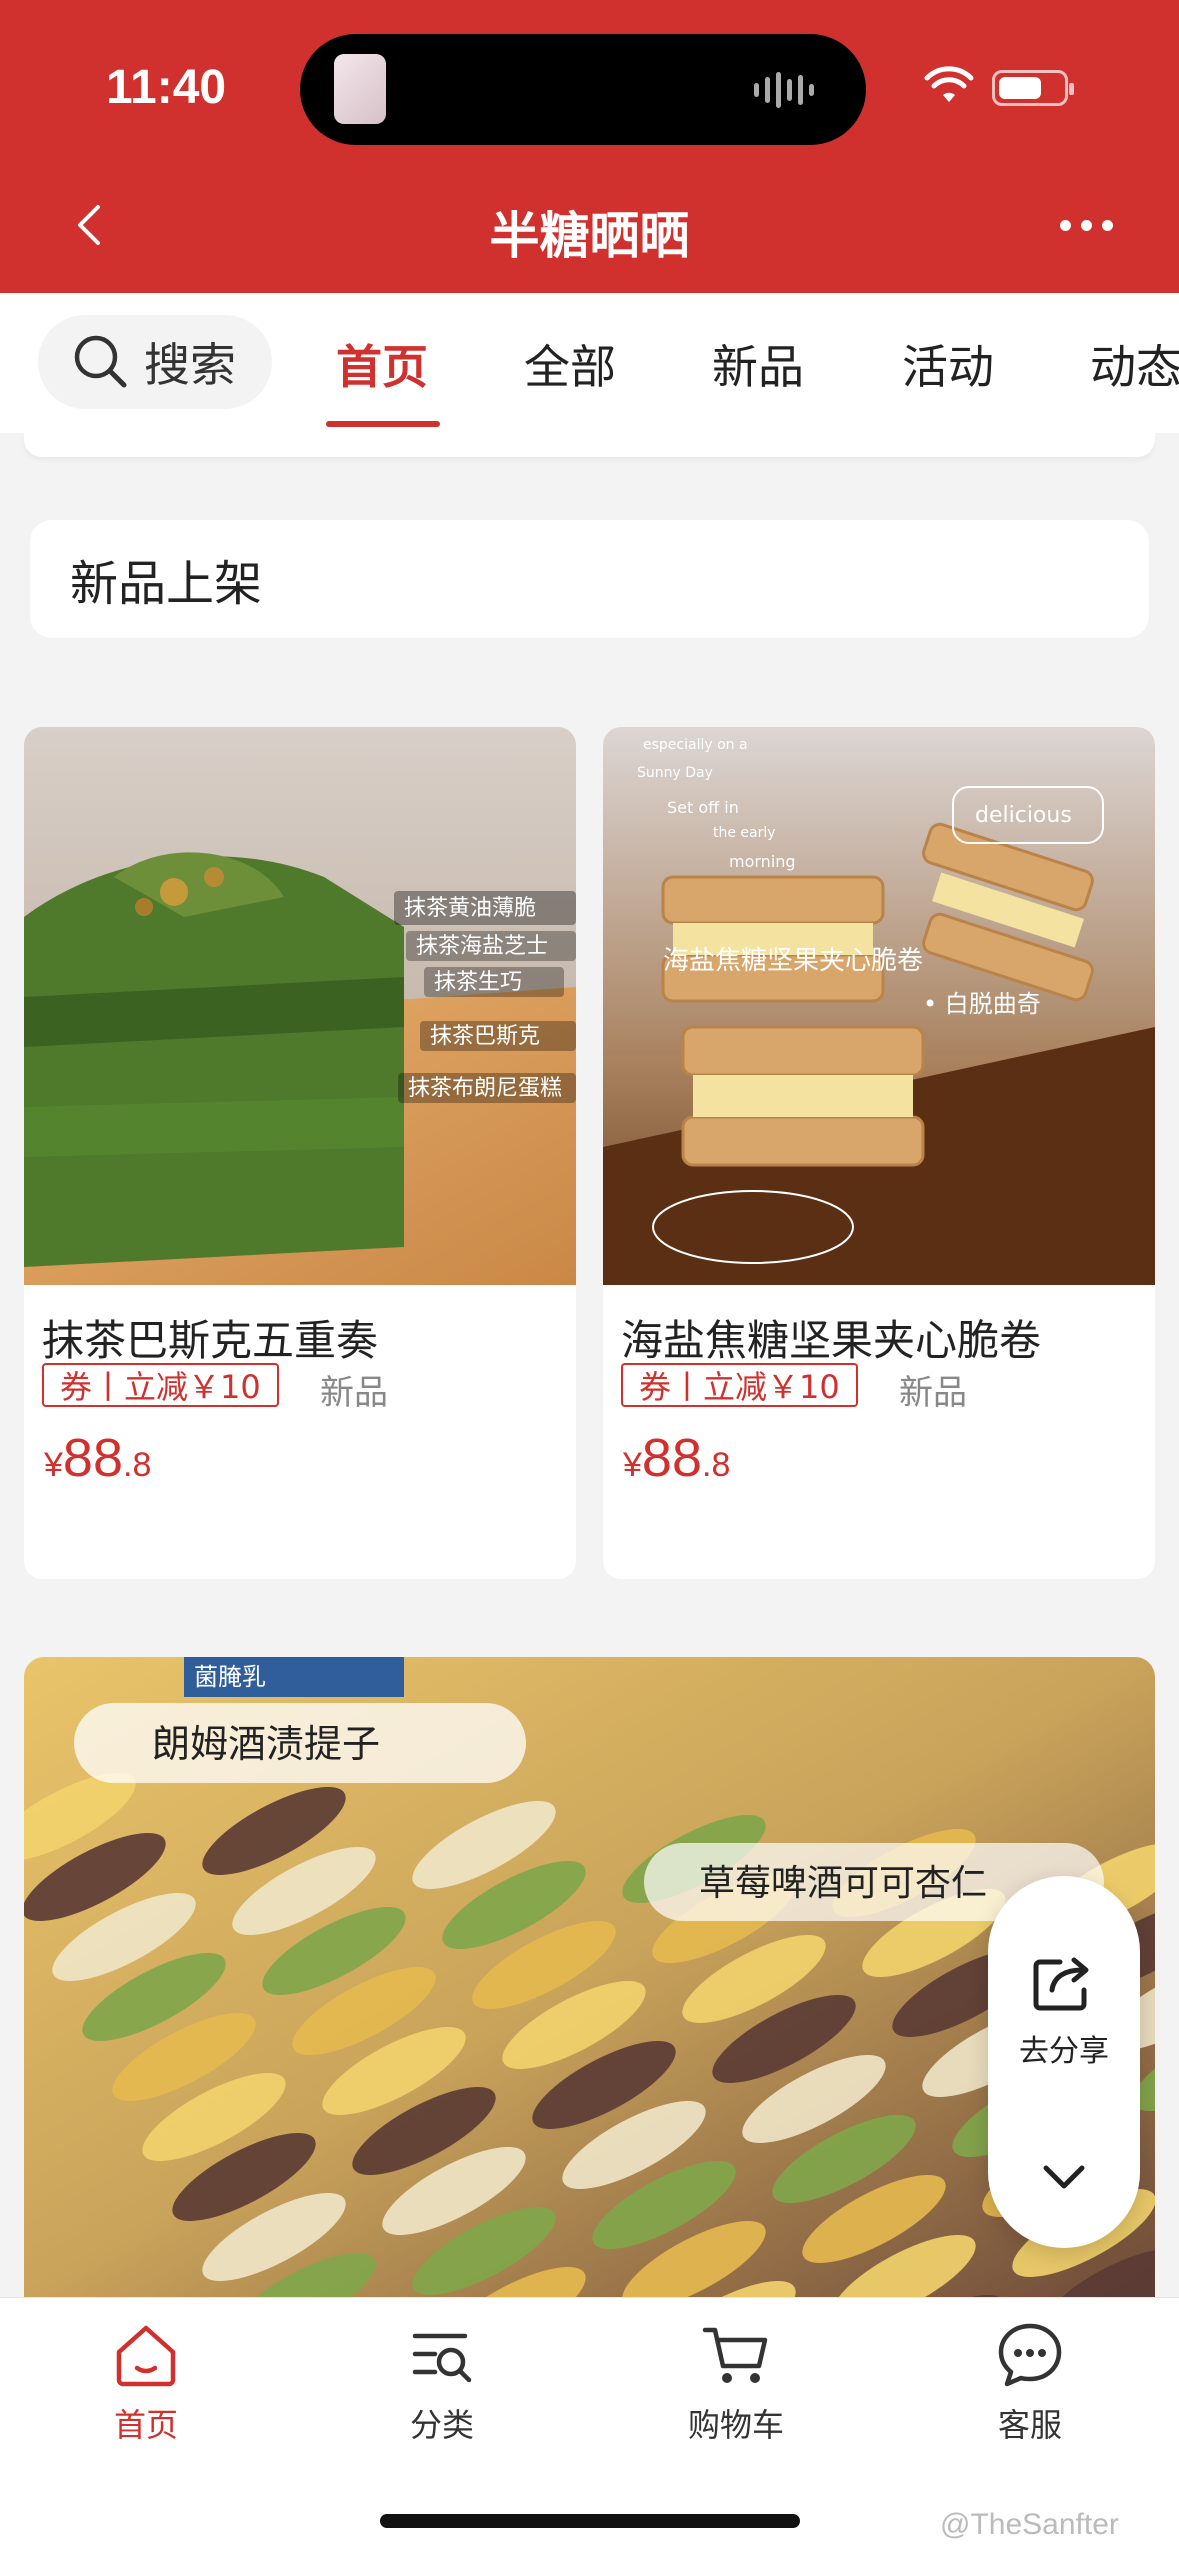 The height and width of the screenshot is (2556, 1179). What do you see at coordinates (589, 579) in the screenshot?
I see `section-header: 新品上架` at bounding box center [589, 579].